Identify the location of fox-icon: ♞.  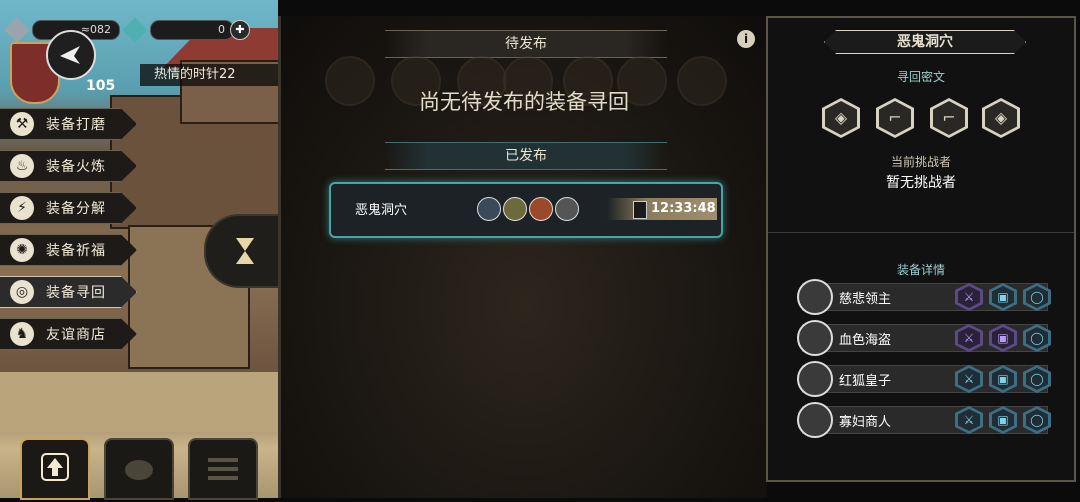
(22, 334).